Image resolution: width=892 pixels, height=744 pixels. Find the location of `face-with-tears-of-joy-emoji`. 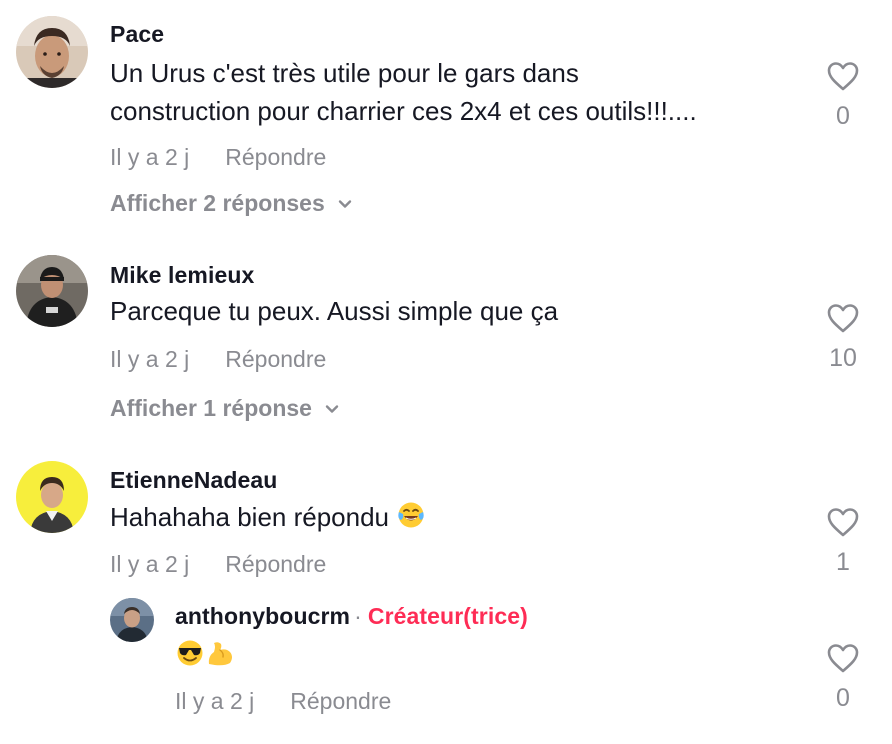

face-with-tears-of-joy-emoji is located at coordinates (411, 515).